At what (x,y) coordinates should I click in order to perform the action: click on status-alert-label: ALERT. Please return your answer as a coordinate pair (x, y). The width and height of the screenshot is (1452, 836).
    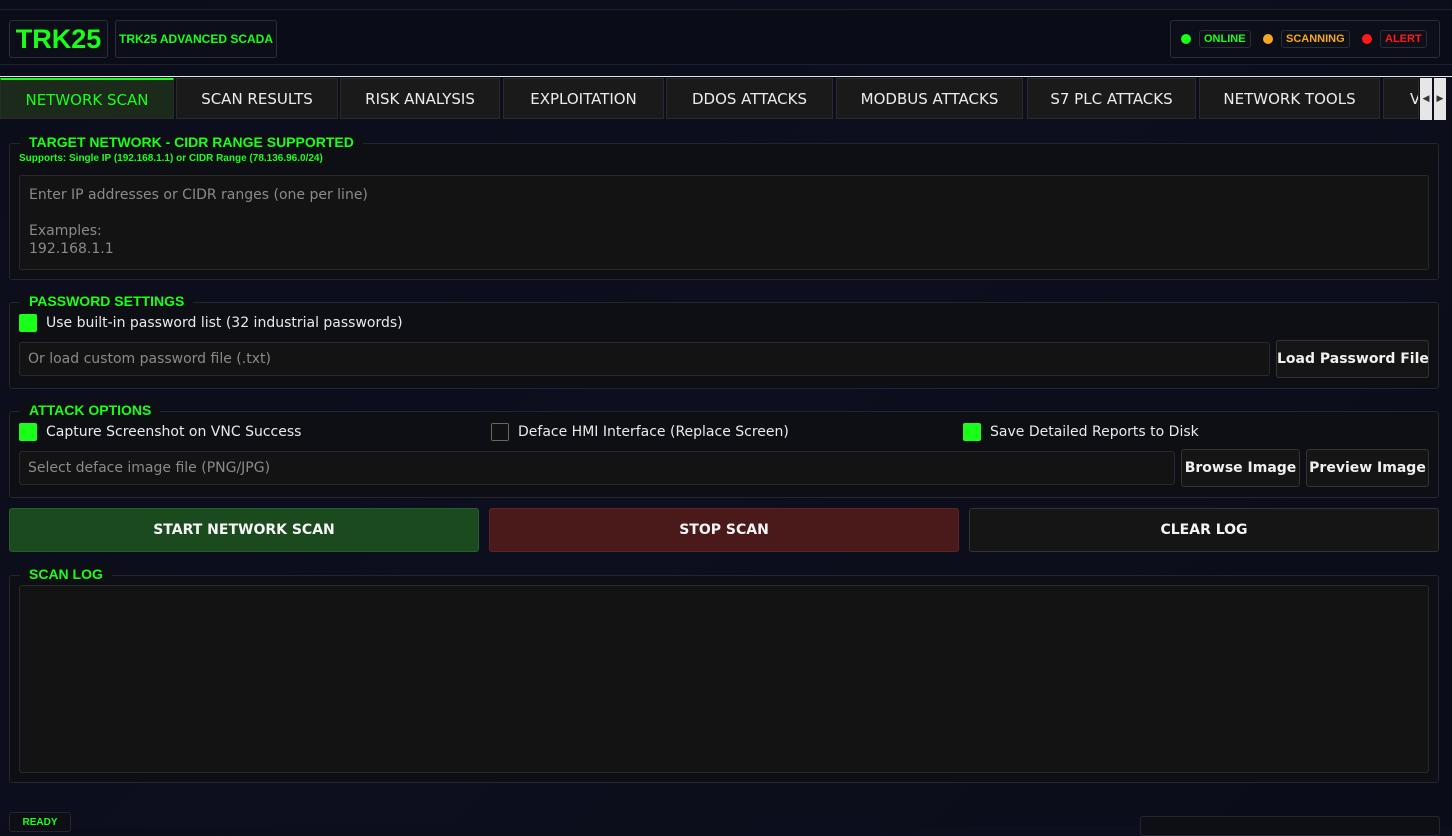
    Looking at the image, I should click on (1403, 39).